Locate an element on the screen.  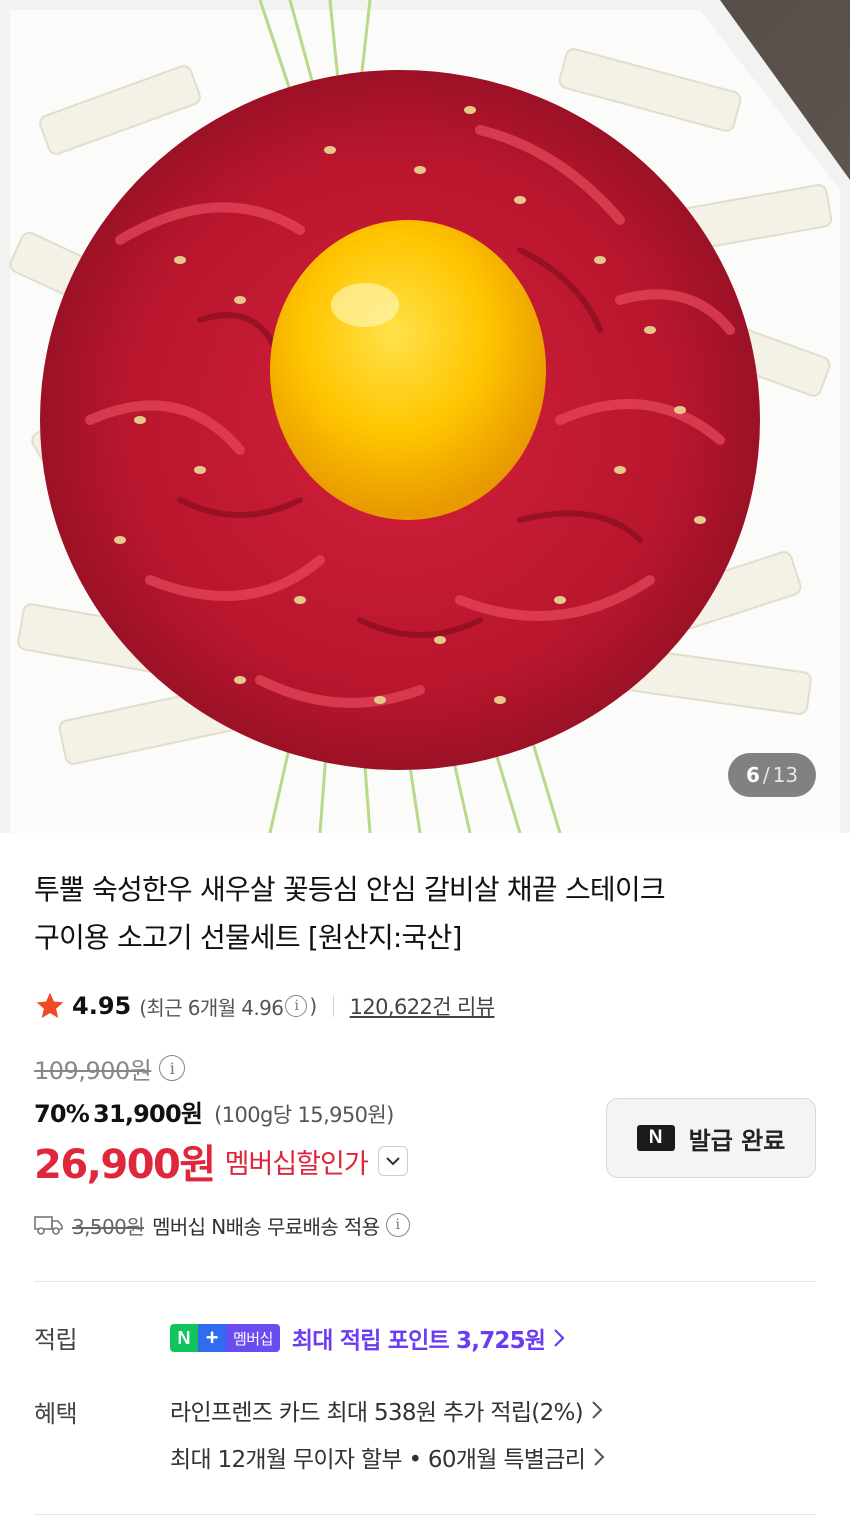
original-price-row: 109,900원 i is located at coordinates (110, 1068).